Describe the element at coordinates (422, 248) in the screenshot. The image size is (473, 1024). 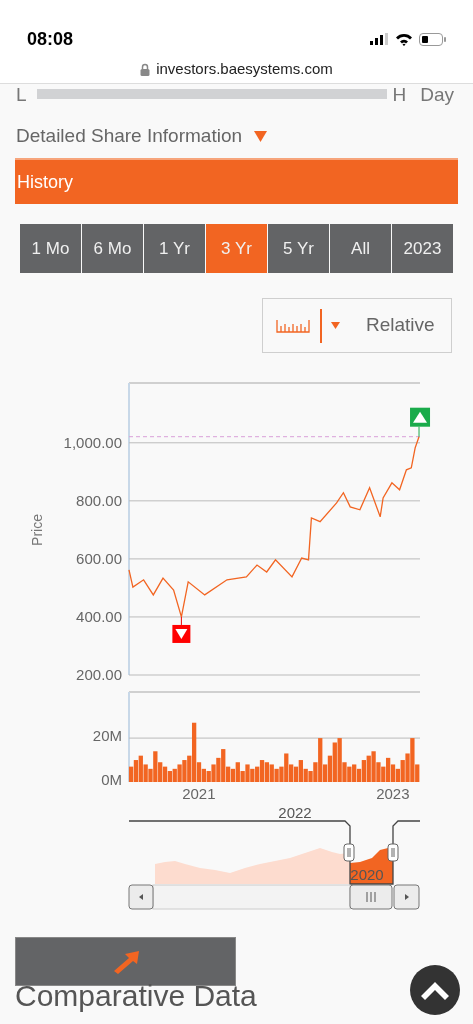
I see `period-tab: 2023` at that location.